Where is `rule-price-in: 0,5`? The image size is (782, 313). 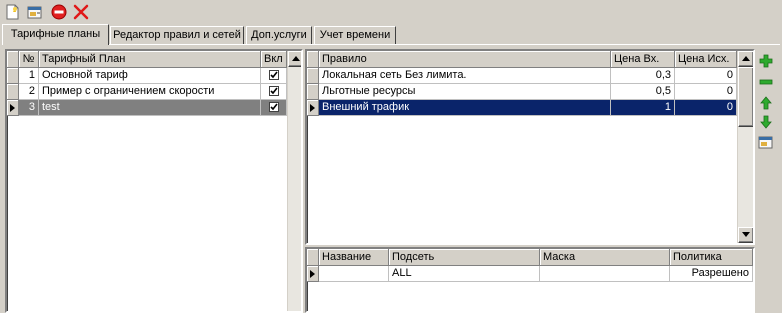
rule-price-in: 0,5 is located at coordinates (643, 92).